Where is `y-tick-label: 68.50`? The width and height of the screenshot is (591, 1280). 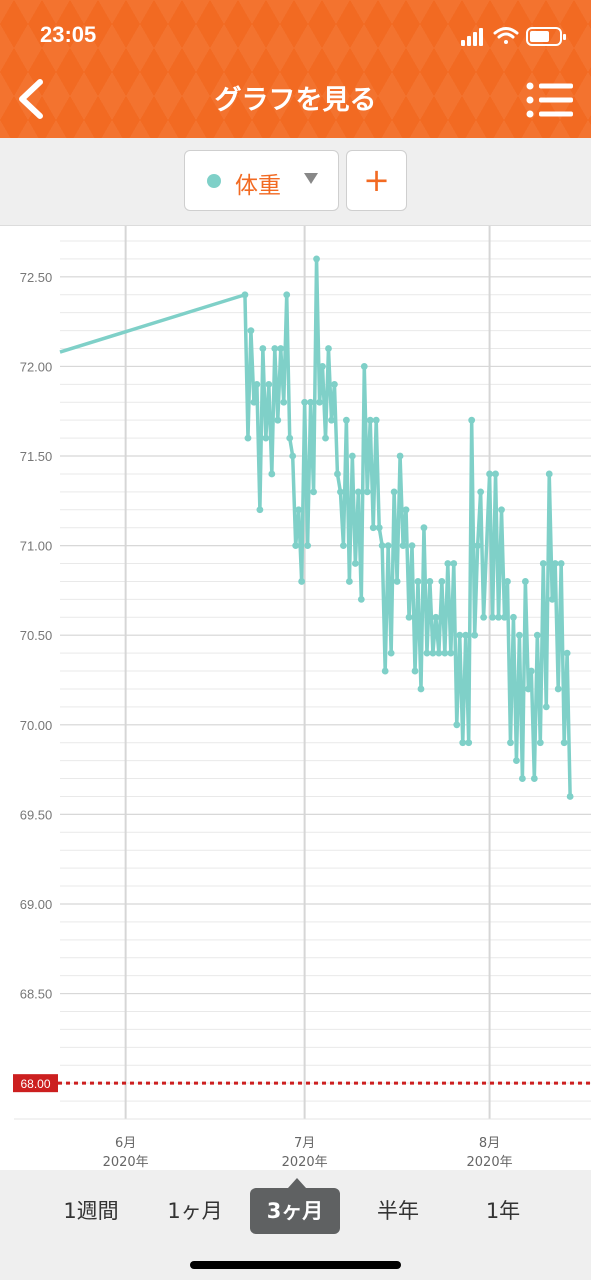 y-tick-label: 68.50 is located at coordinates (36, 994).